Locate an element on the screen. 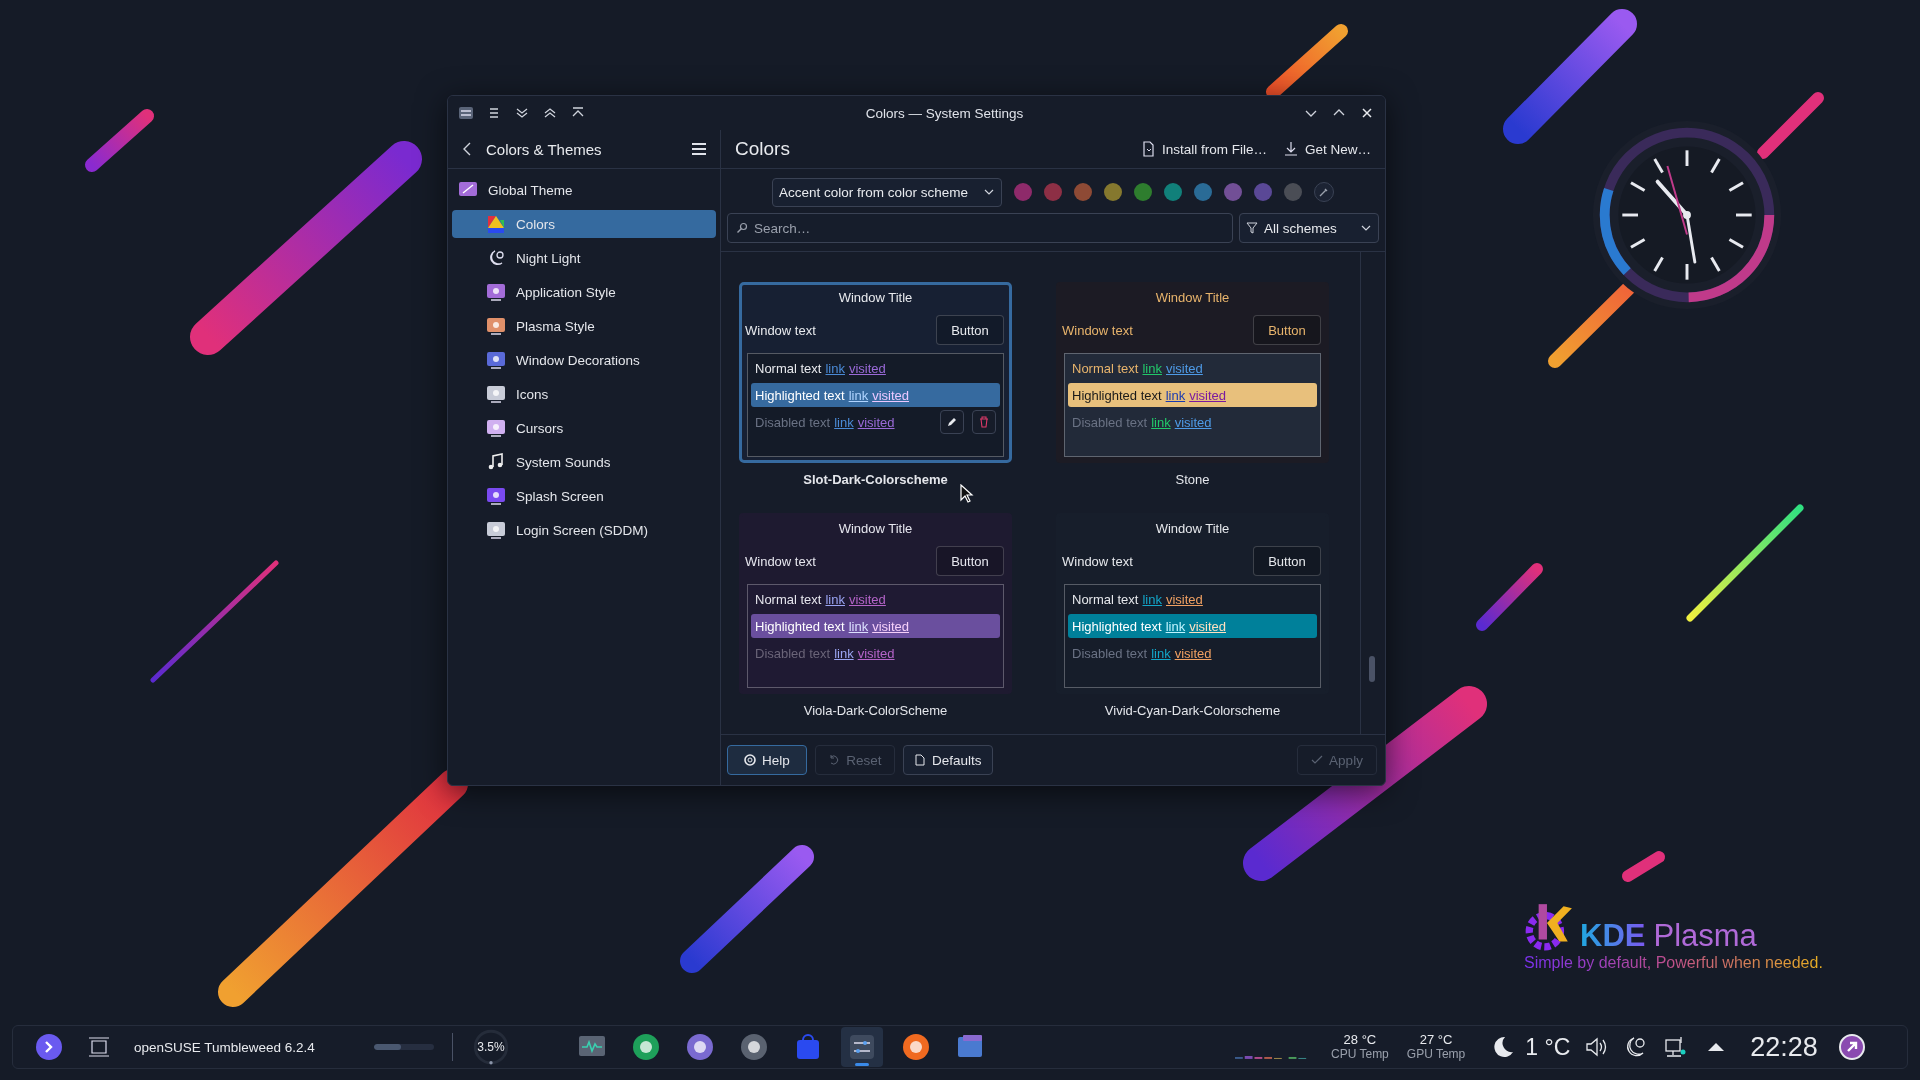 This screenshot has width=1920, height=1080. color-palette-icon is located at coordinates (496, 224).